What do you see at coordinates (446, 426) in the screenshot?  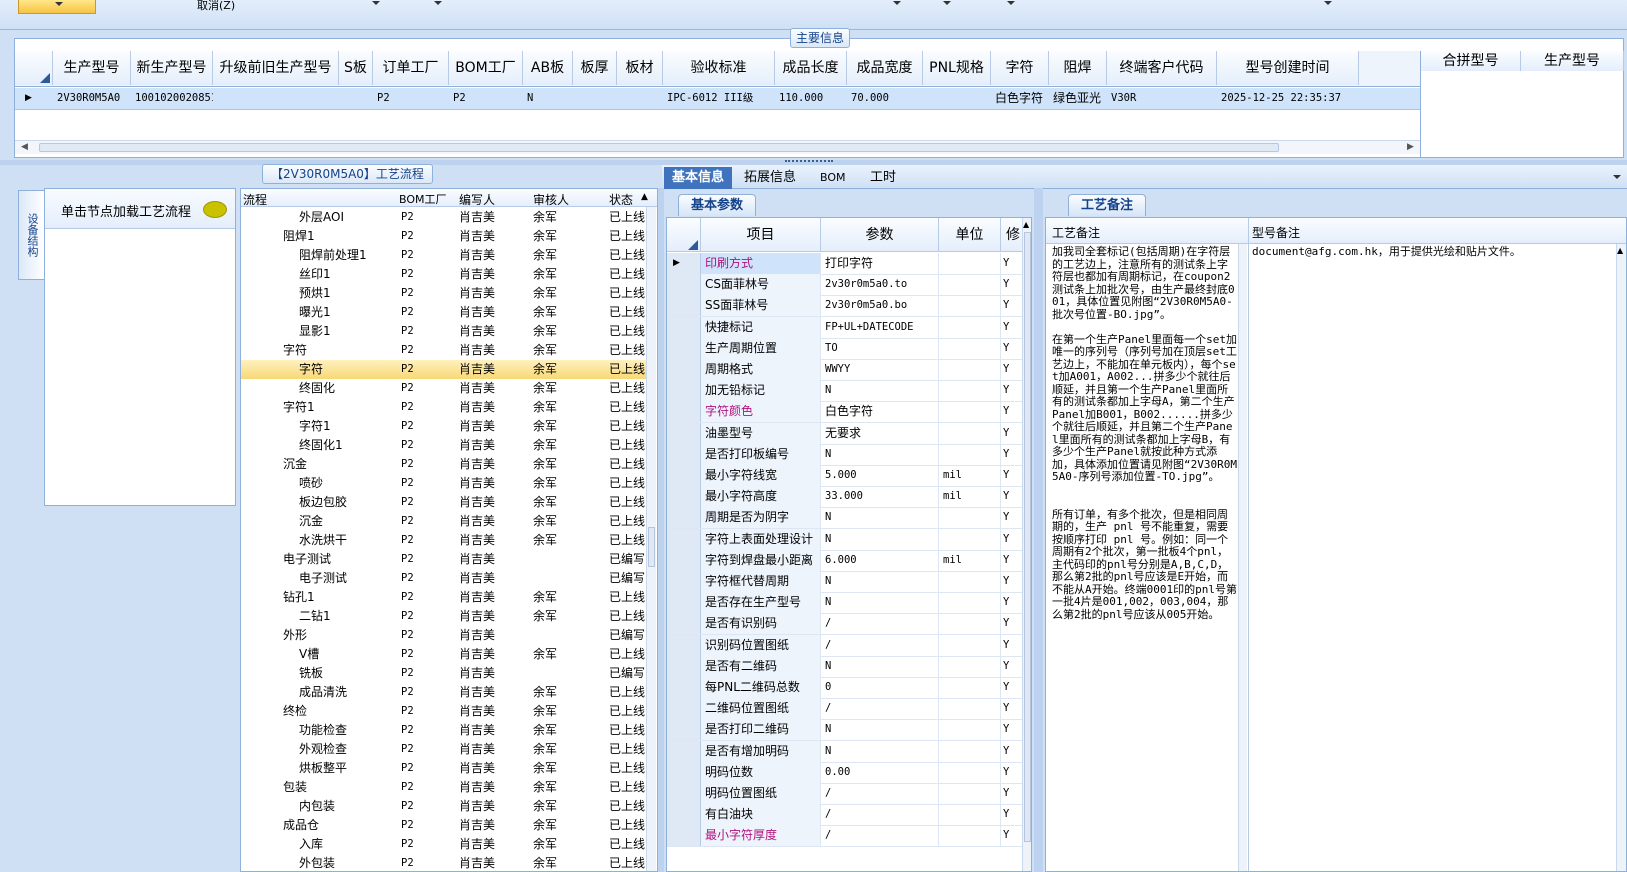 I see `tree-row: 字符1 P2 肖吉美 余军 已上线` at bounding box center [446, 426].